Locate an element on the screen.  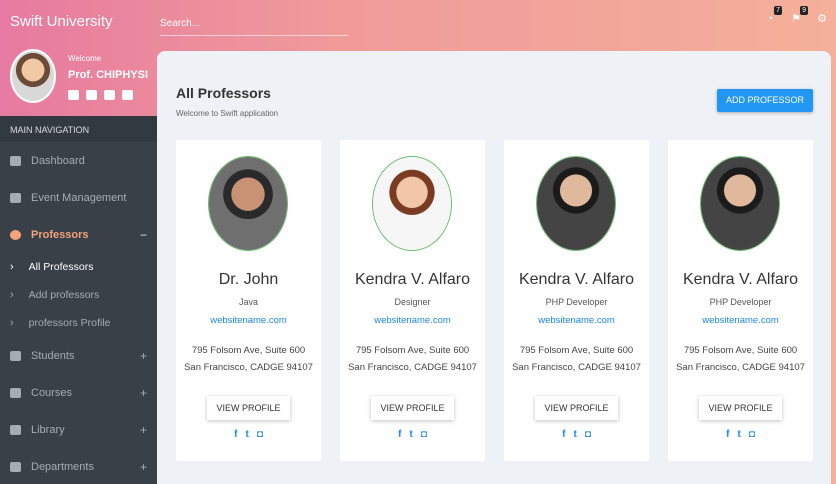
collapse-icon: − is located at coordinates (143, 235).